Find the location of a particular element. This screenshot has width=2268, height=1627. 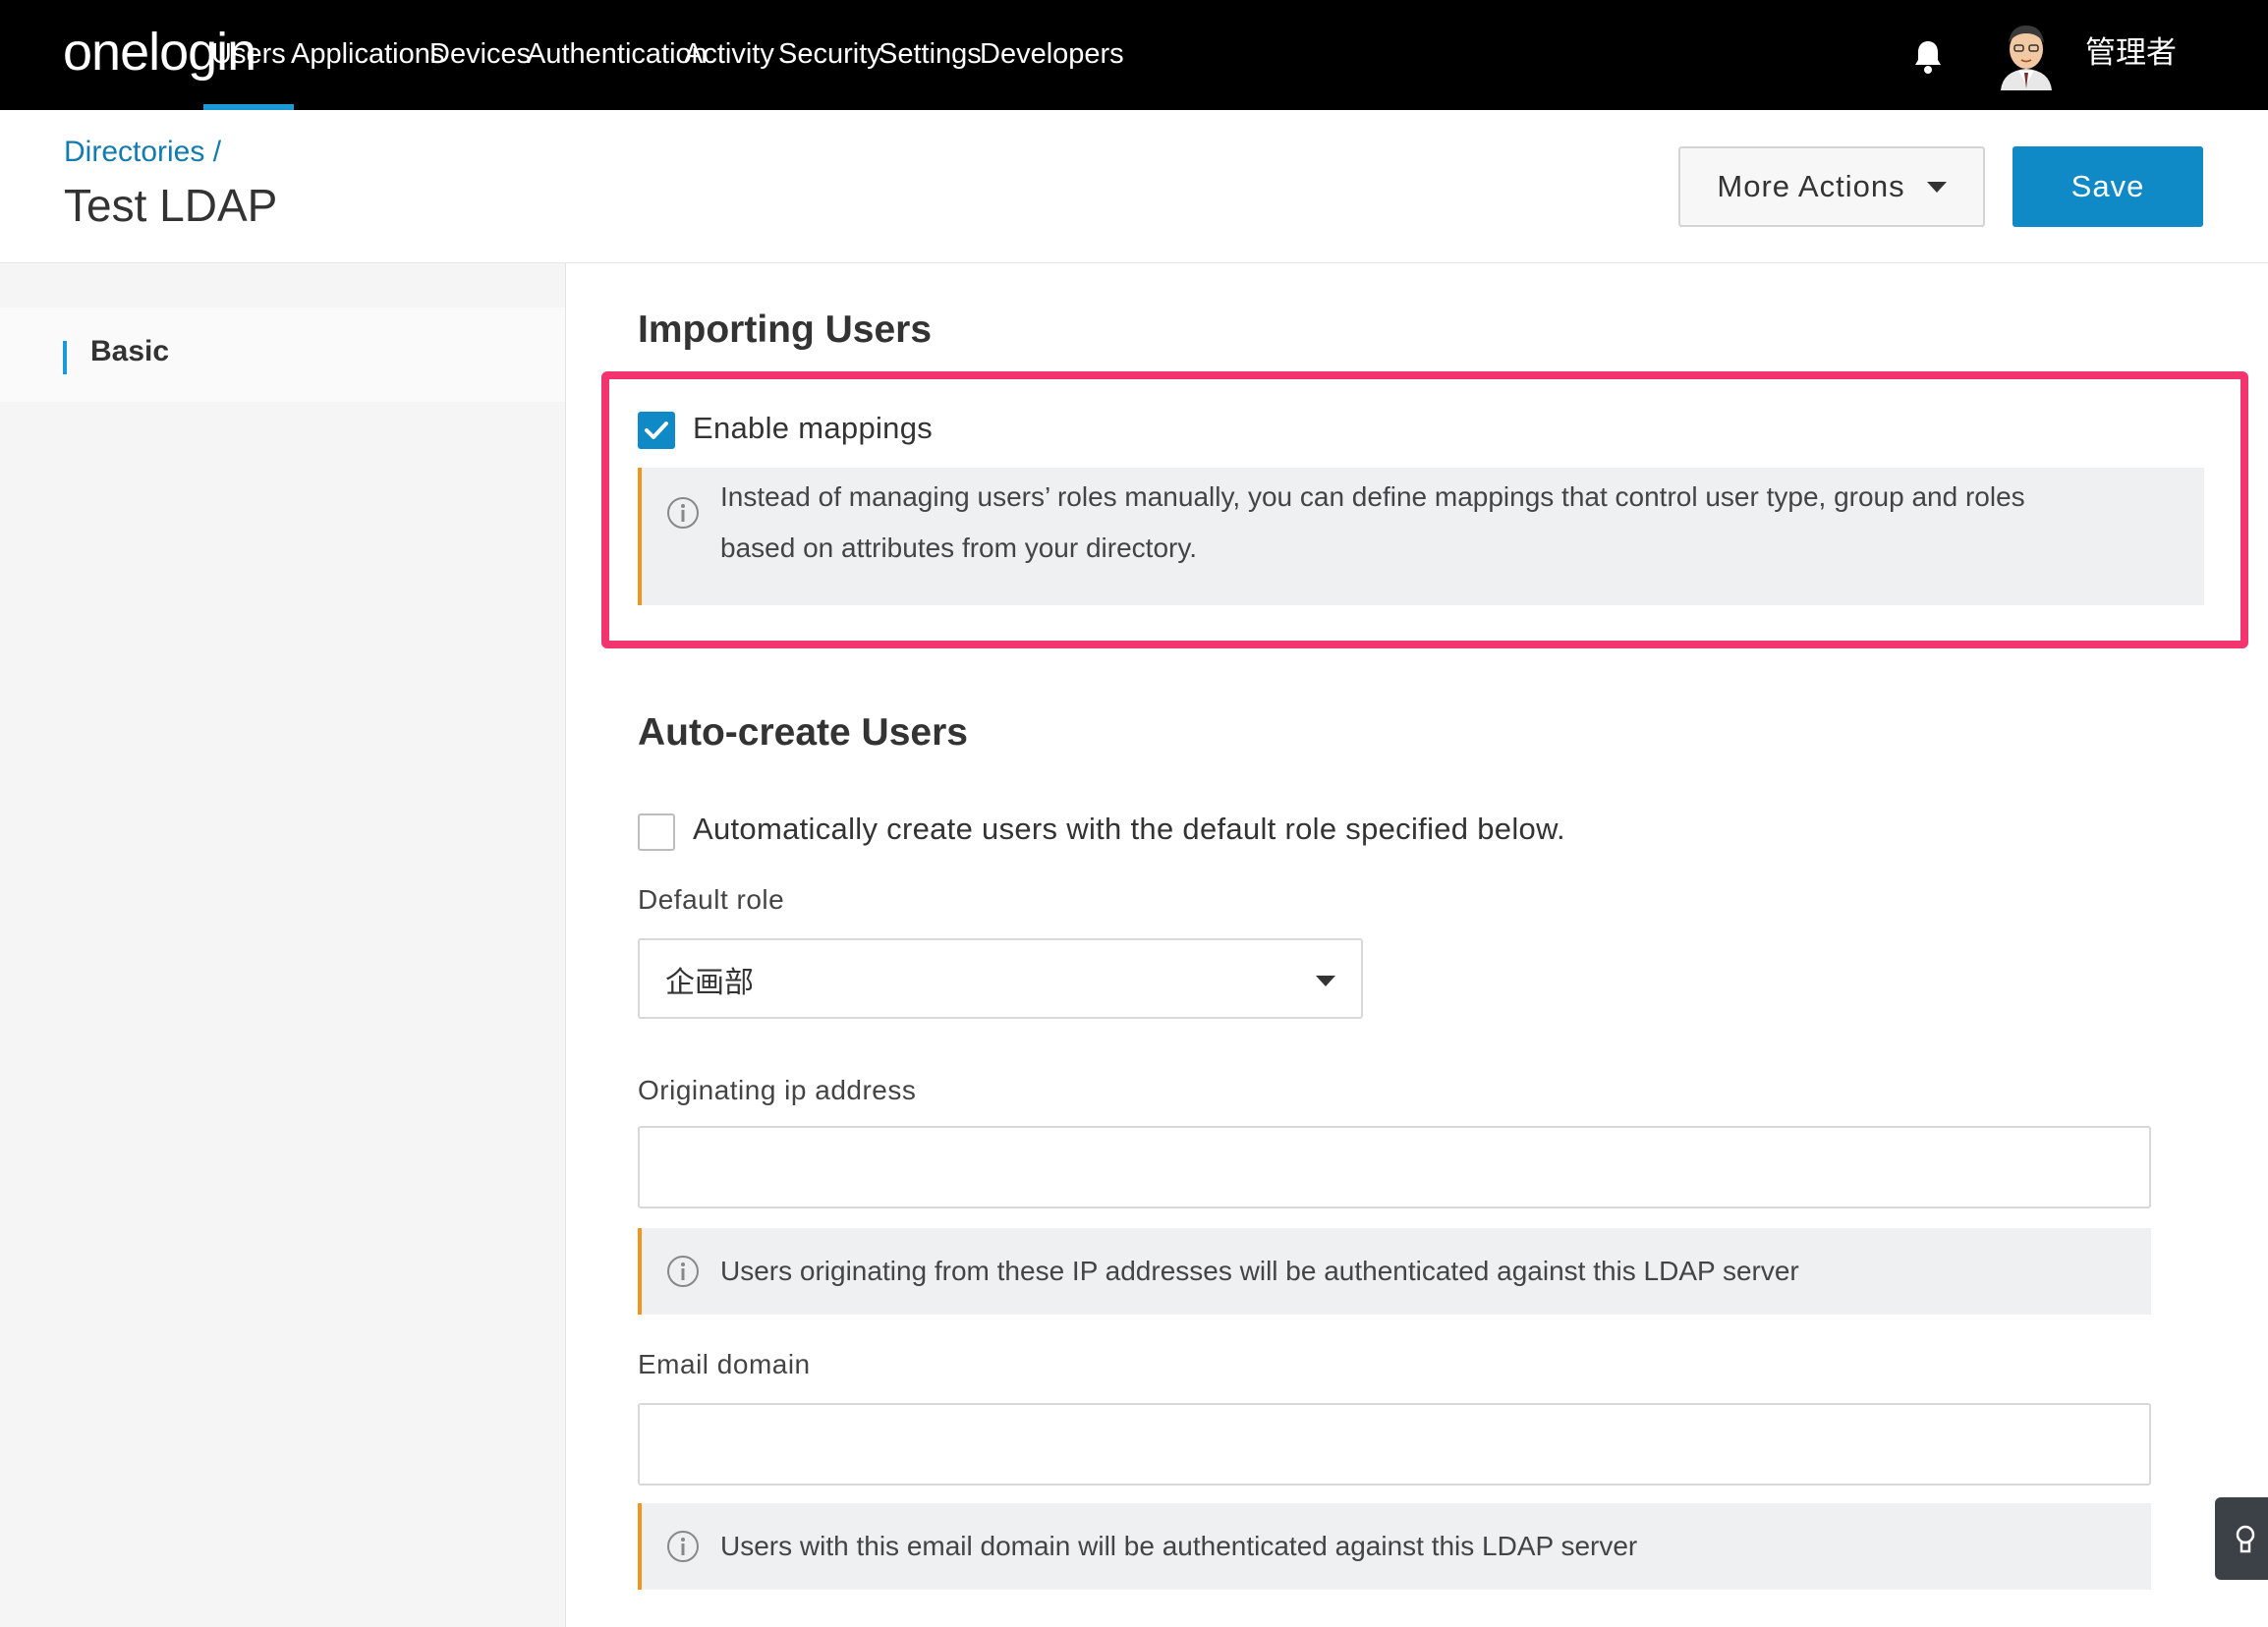

nav-item-applications: Applications is located at coordinates (368, 55).